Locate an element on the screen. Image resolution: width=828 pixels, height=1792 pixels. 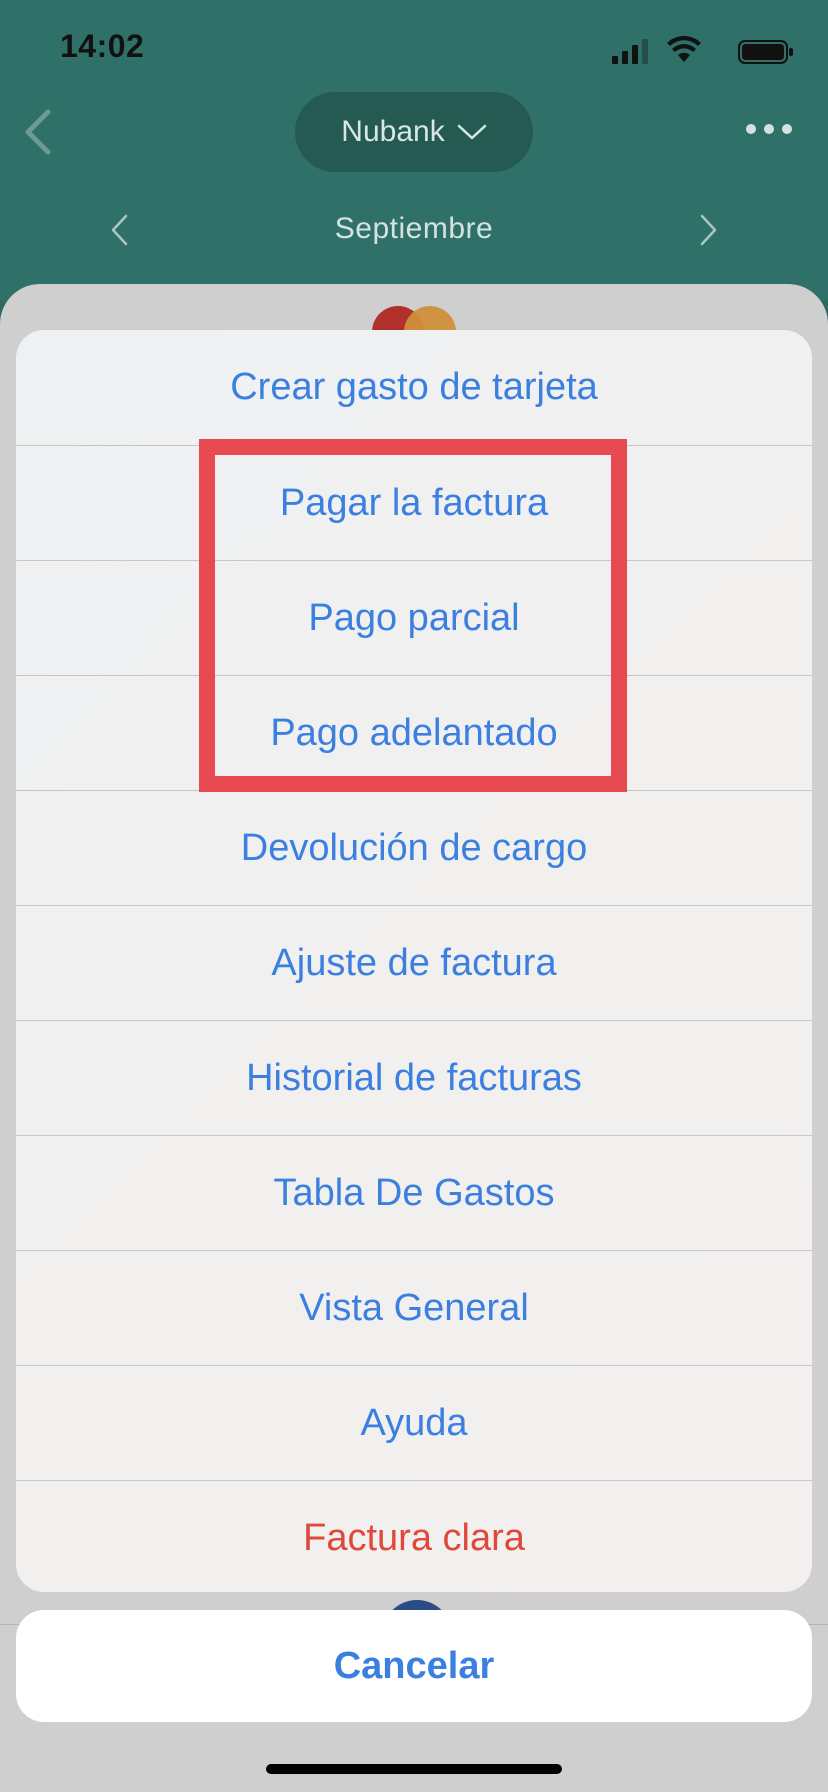
action-invoice-adjustment: Ajuste de factura is located at coordinates (414, 962).